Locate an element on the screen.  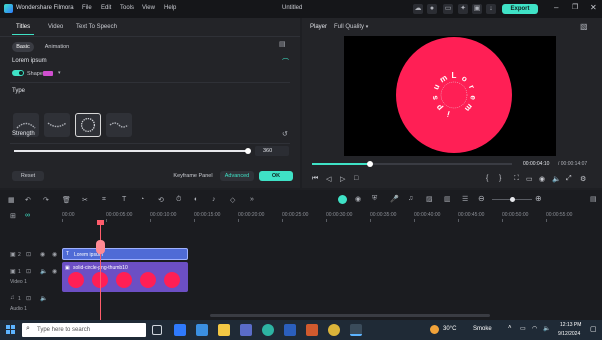
user-icon: ● is located at coordinates (432, 9).